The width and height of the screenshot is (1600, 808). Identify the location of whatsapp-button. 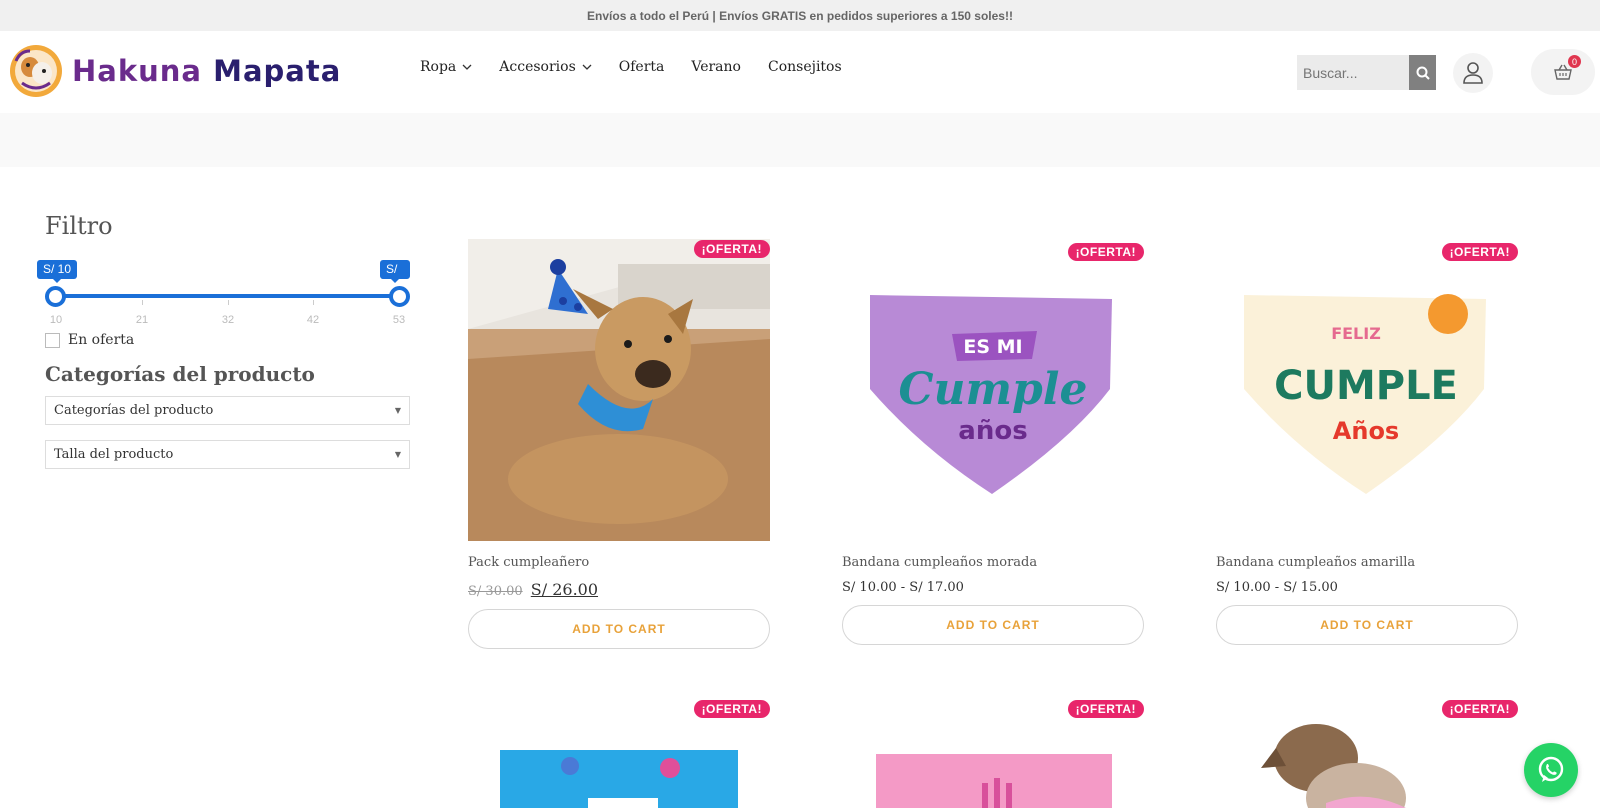
(1551, 770).